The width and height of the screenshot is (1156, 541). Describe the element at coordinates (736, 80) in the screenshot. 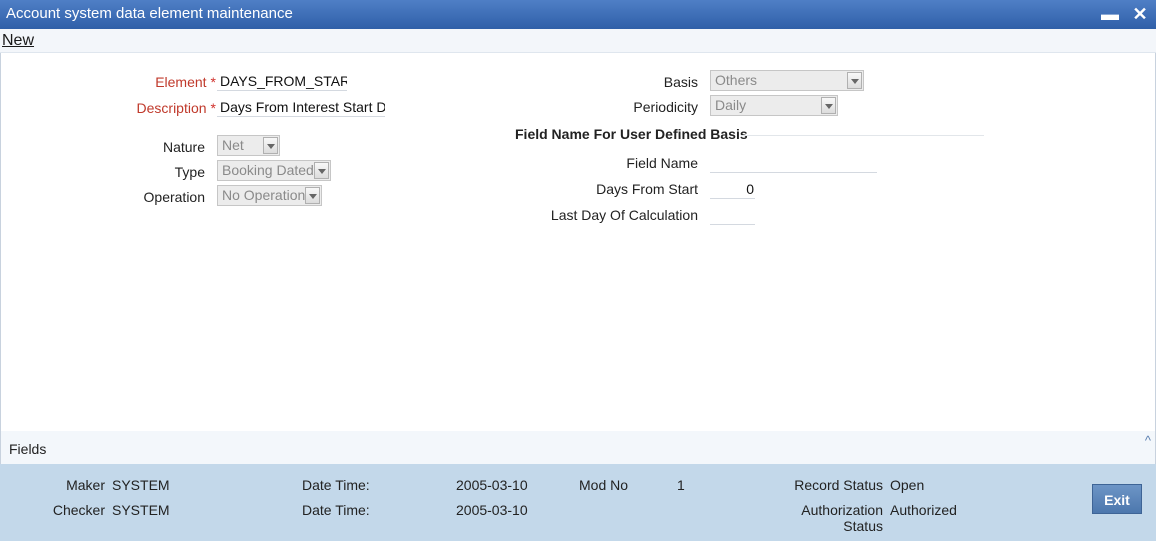

I see `basis-value: Others` at that location.